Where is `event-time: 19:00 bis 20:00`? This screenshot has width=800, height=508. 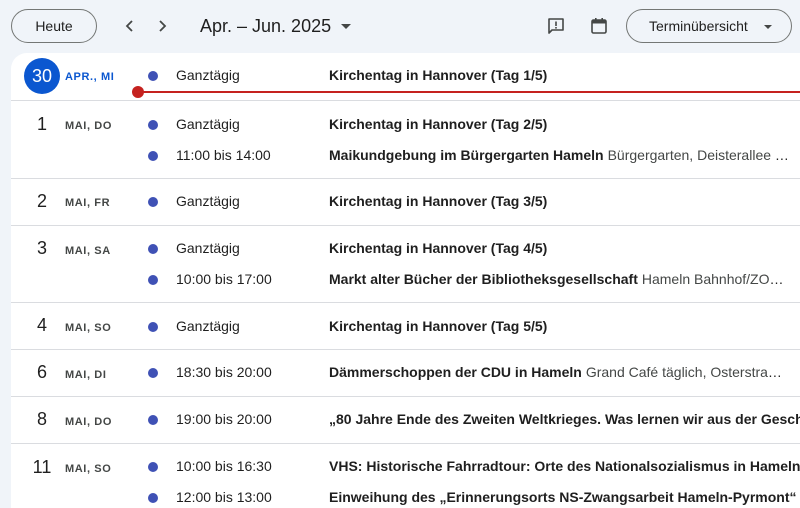
event-time: 19:00 bis 20:00 is located at coordinates (224, 419).